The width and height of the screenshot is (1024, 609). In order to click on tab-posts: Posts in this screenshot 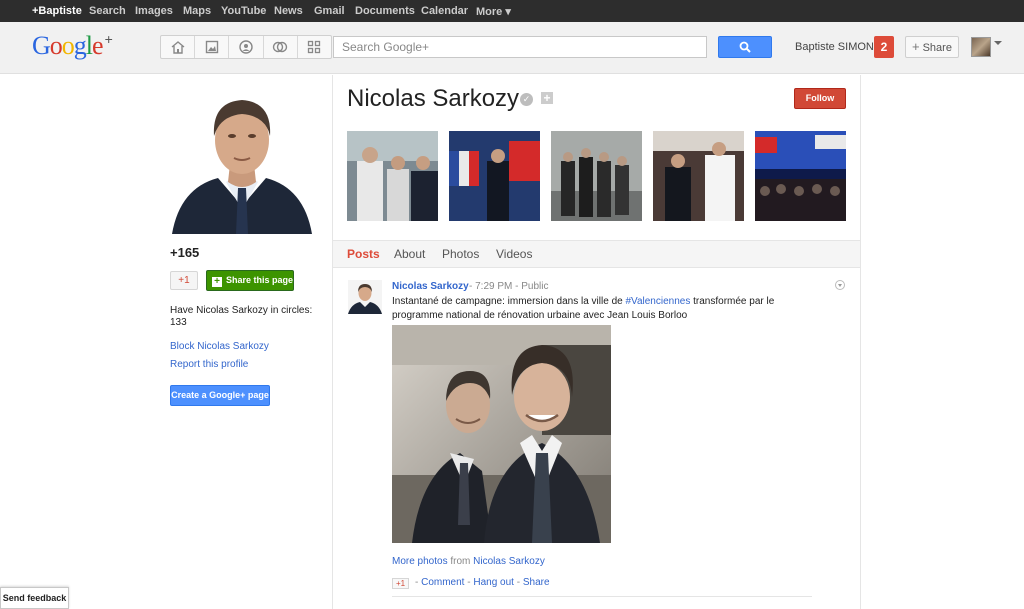, I will do `click(363, 254)`.